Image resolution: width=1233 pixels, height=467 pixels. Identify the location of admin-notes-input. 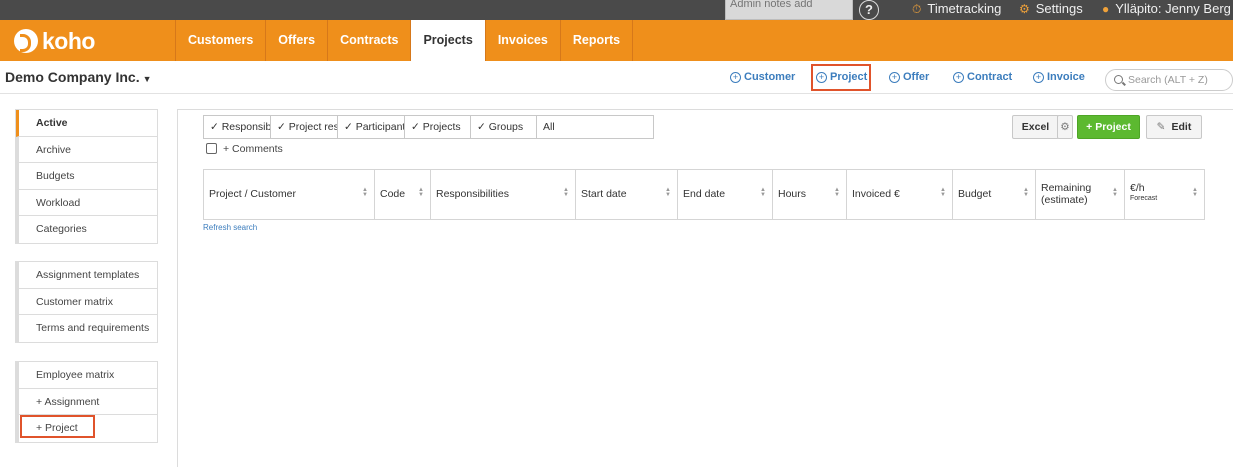
(789, 10).